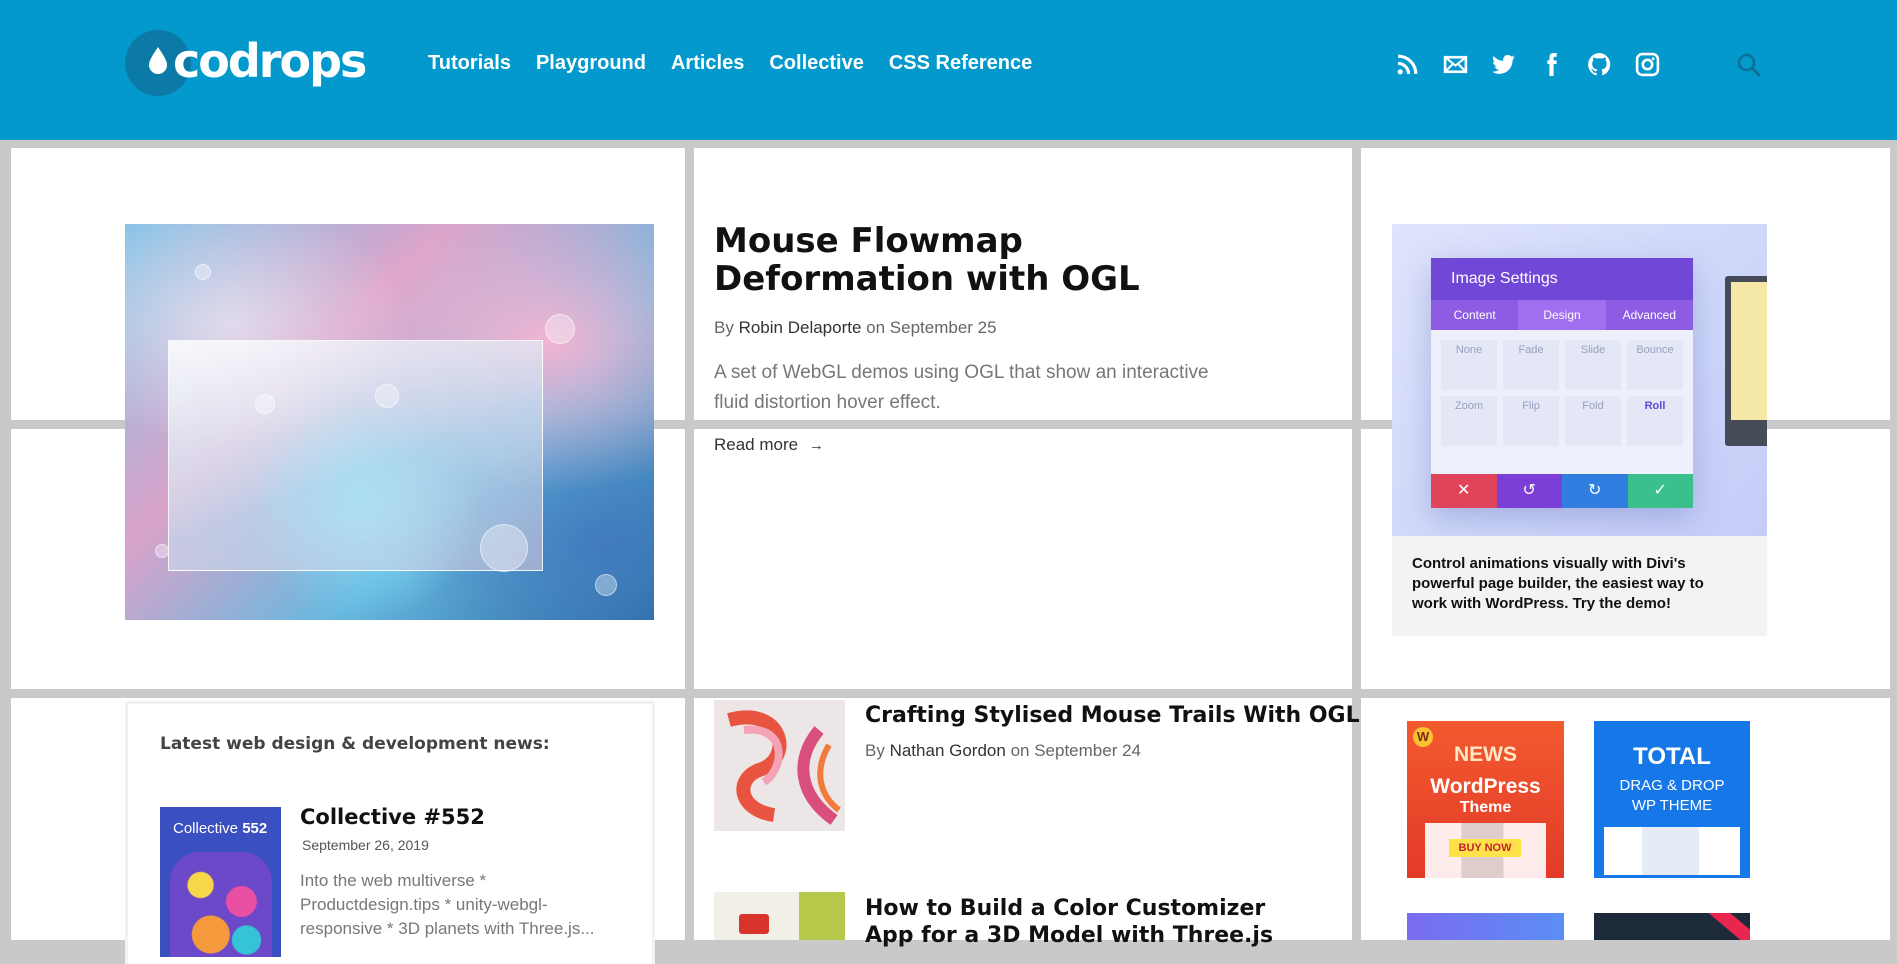  I want to click on read-more-link: Read more →, so click(769, 445).